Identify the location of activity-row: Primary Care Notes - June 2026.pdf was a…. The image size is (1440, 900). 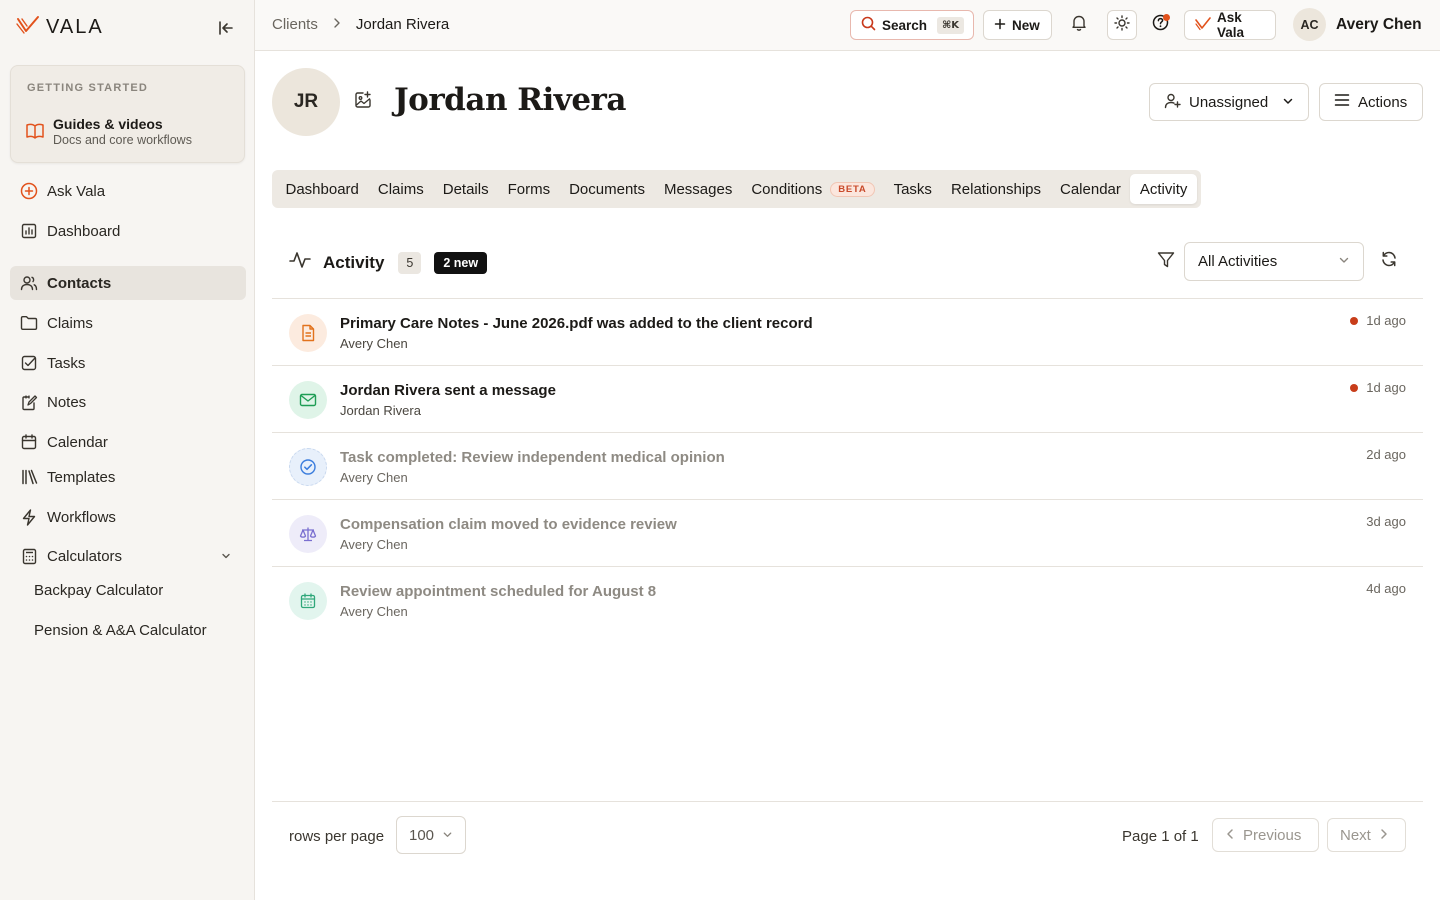
(847, 331).